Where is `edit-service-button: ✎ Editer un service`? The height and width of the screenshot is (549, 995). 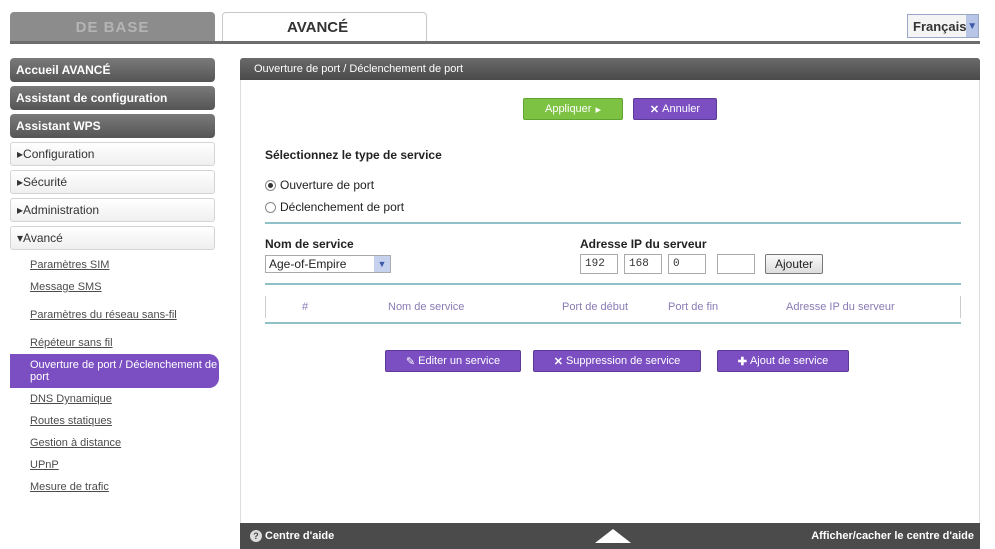
edit-service-button: ✎ Editer un service is located at coordinates (453, 361).